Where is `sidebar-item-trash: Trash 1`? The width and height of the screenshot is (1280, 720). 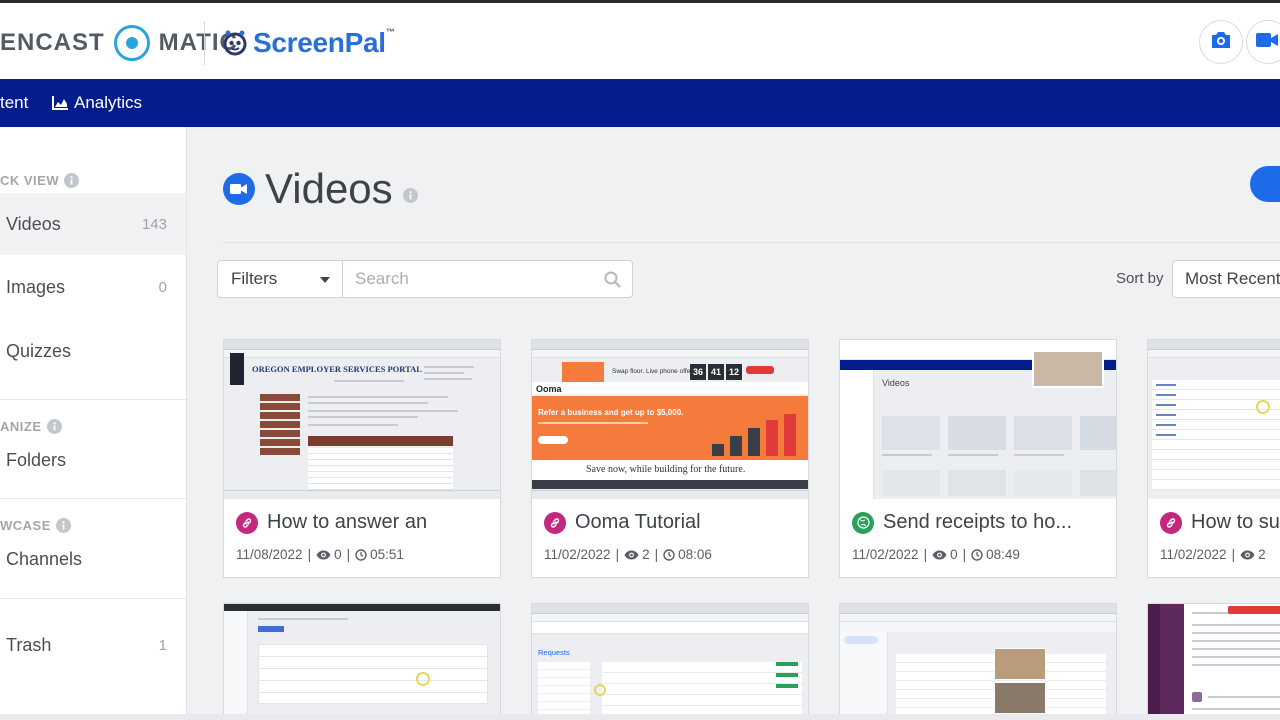
sidebar-item-trash: Trash 1 is located at coordinates (93, 645).